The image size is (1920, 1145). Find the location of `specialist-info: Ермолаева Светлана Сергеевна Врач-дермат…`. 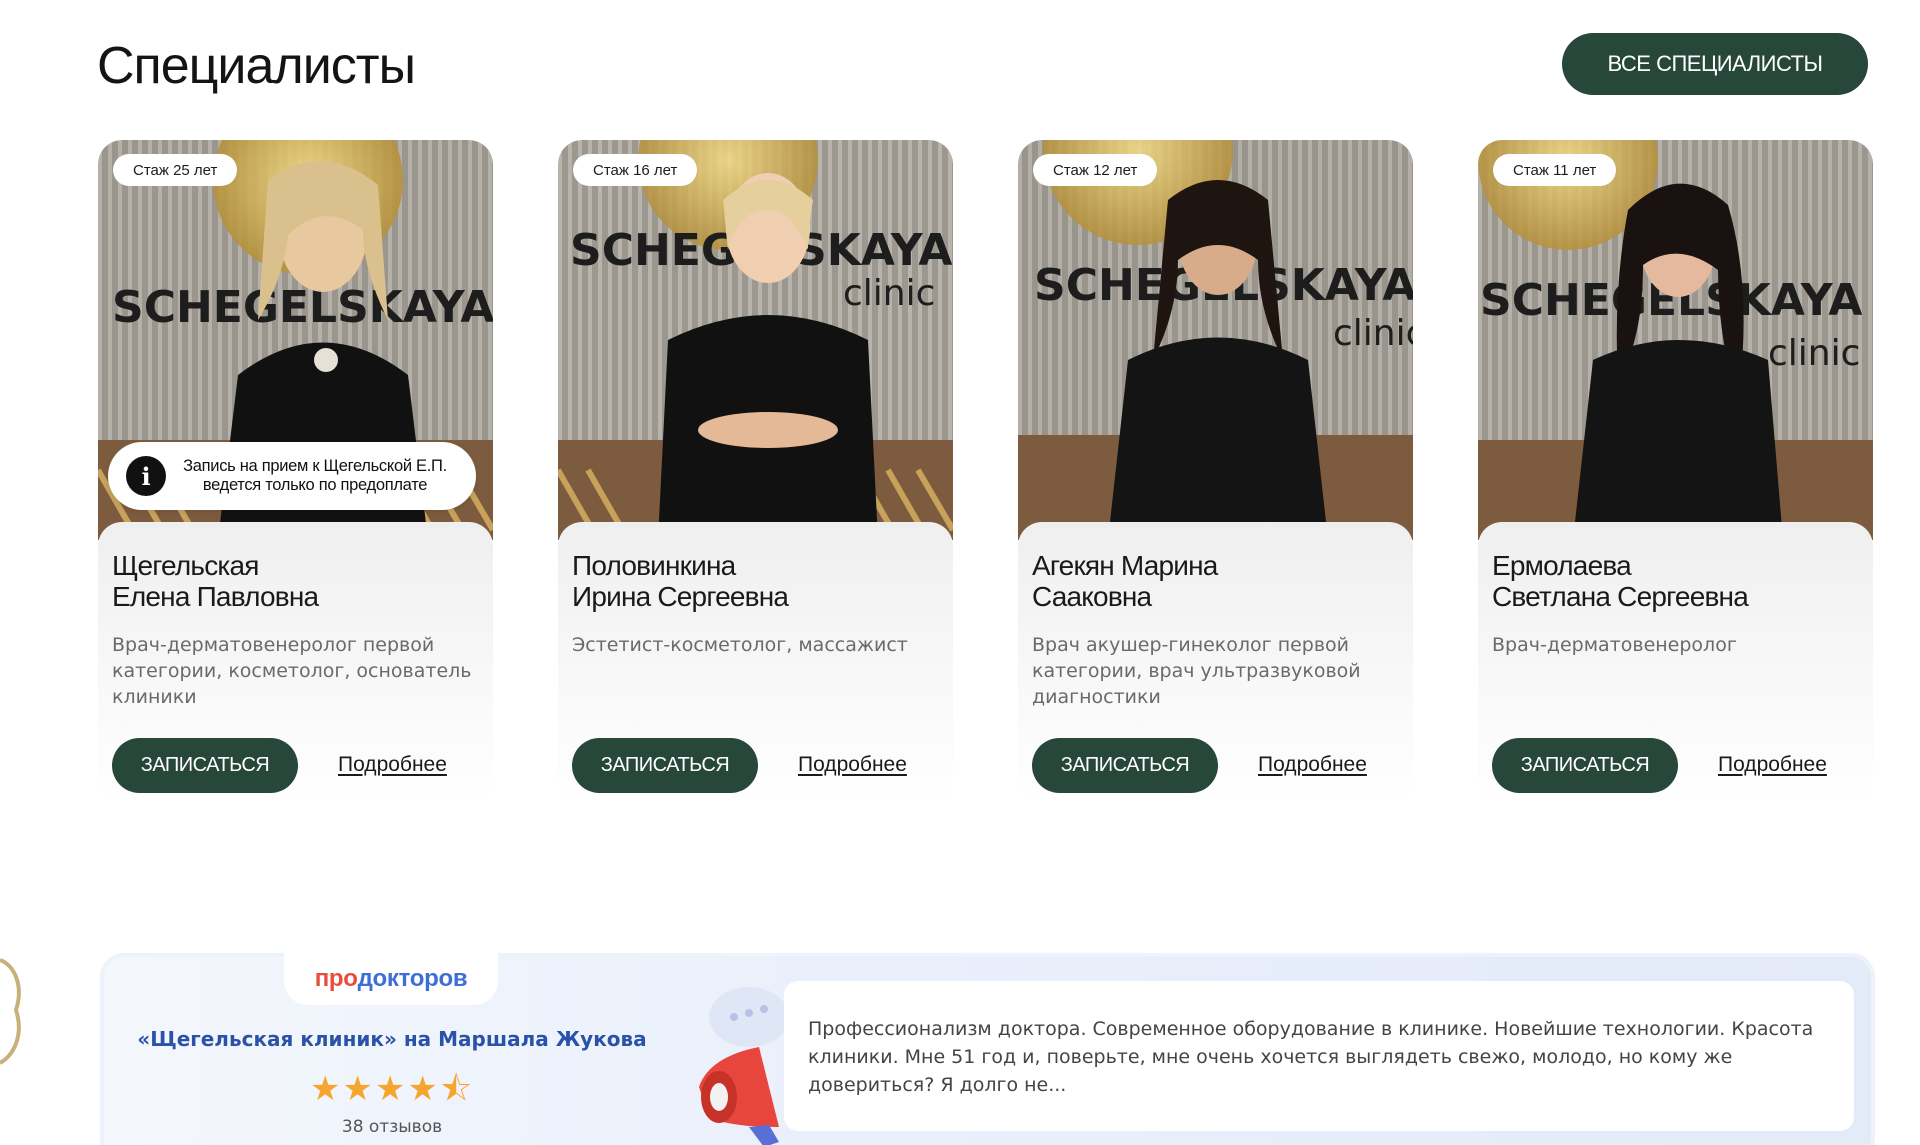

specialist-info: Ермолаева Светлана Сергеевна Врач-дермат… is located at coordinates (1675, 663).